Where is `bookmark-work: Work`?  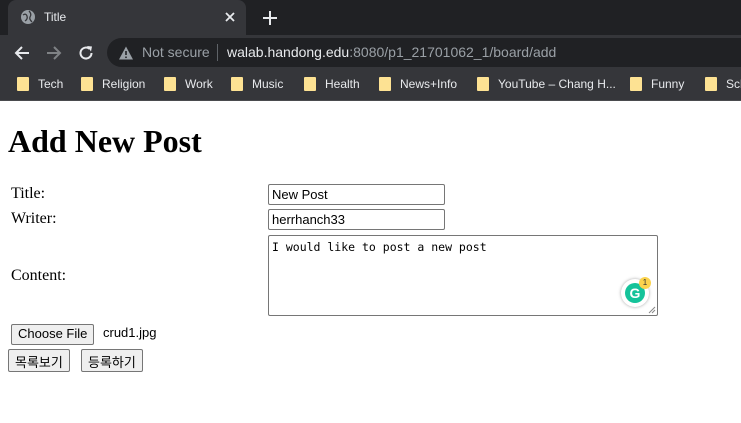 bookmark-work: Work is located at coordinates (188, 84).